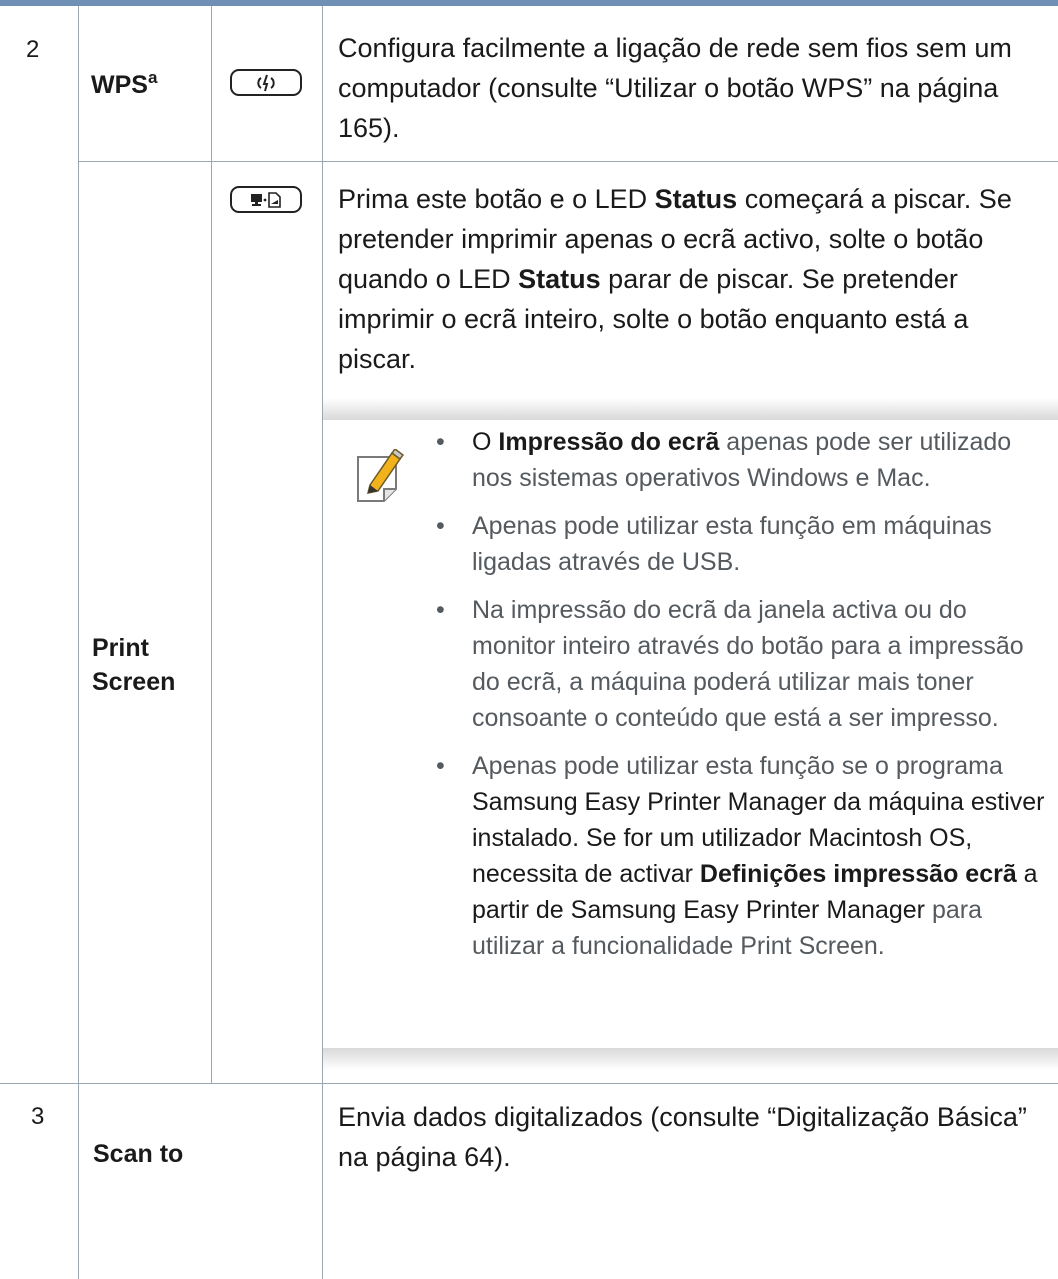  Describe the element at coordinates (690, 409) in the screenshot. I see `note-top-bar` at that location.